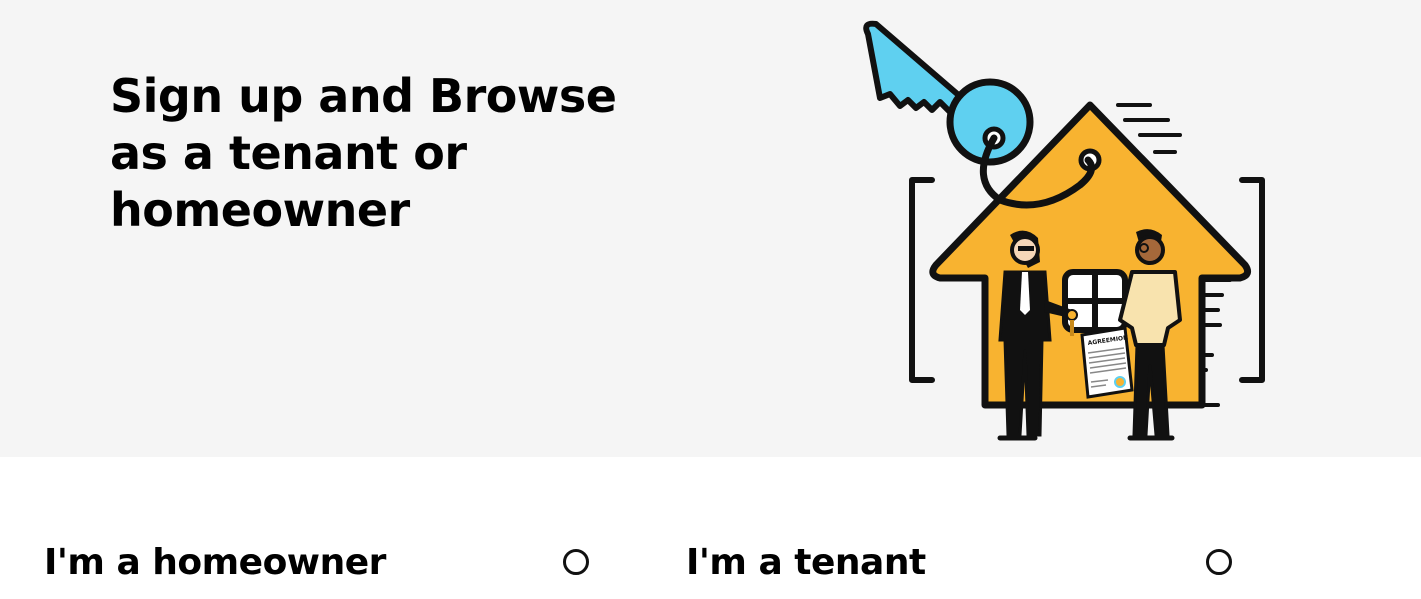  I want to click on page-title-line-3: homeowner, so click(260, 210).